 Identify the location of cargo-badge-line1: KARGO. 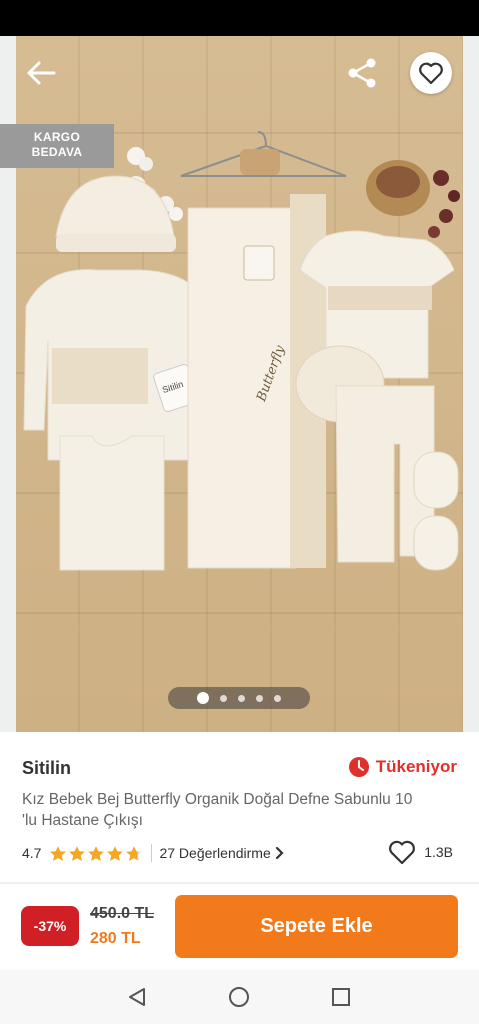
(57, 137).